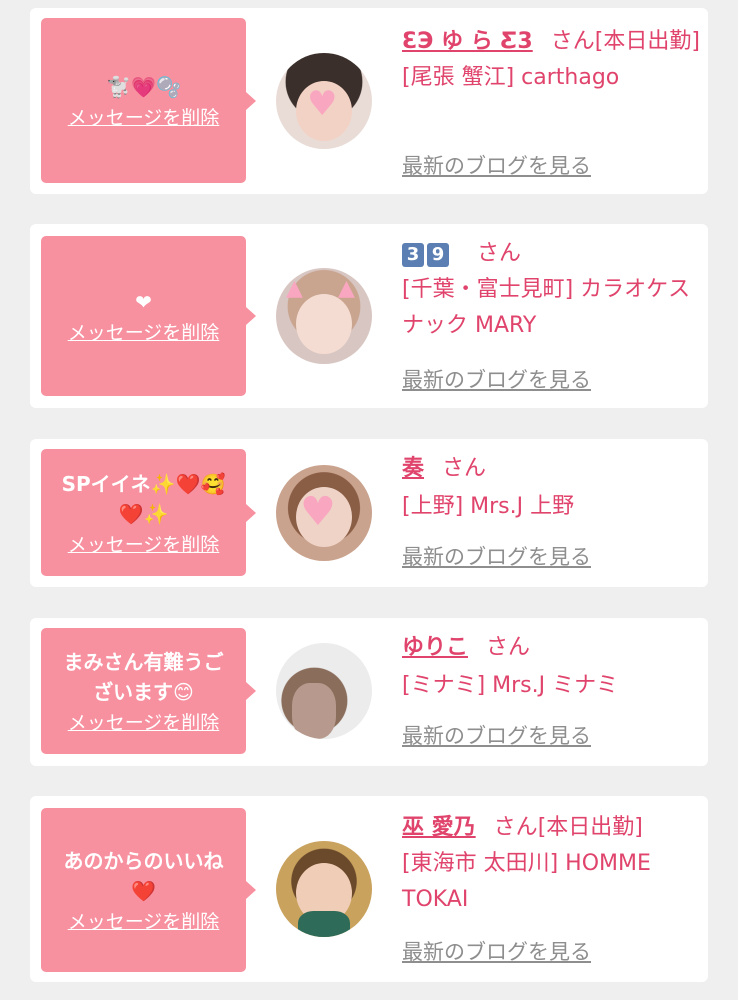 This screenshot has width=738, height=1000. I want to click on sender-info: ゆりこ さん [ミナミ] Mrs.J ミナミ, so click(552, 667).